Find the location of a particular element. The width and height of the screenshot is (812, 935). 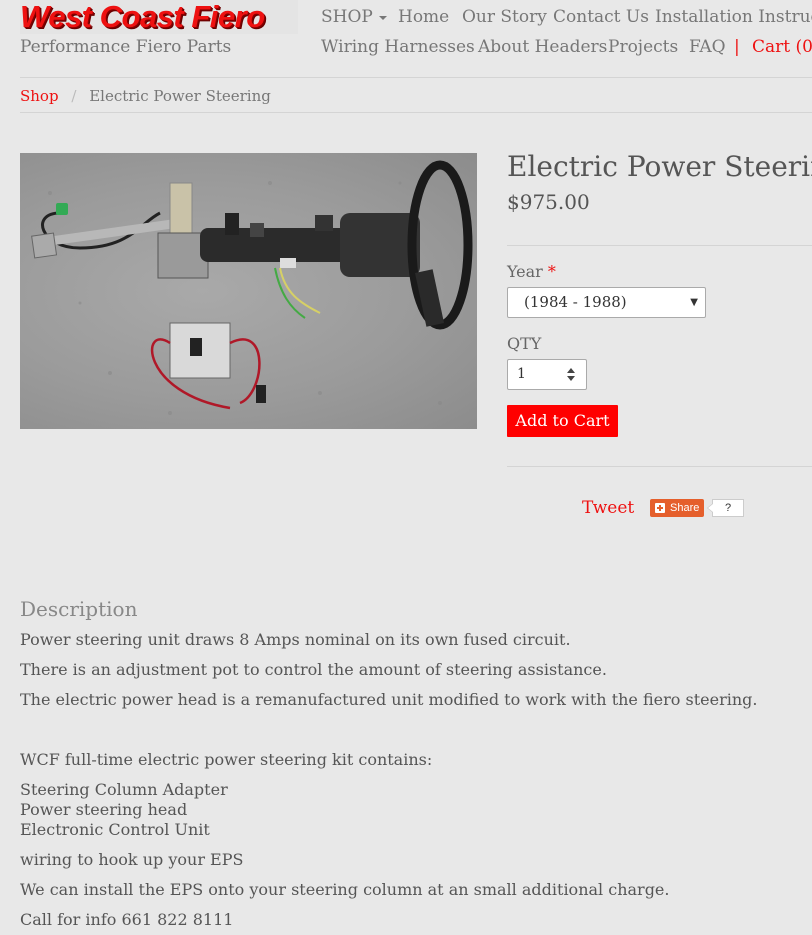

year-label: Year * is located at coordinates (531, 271).